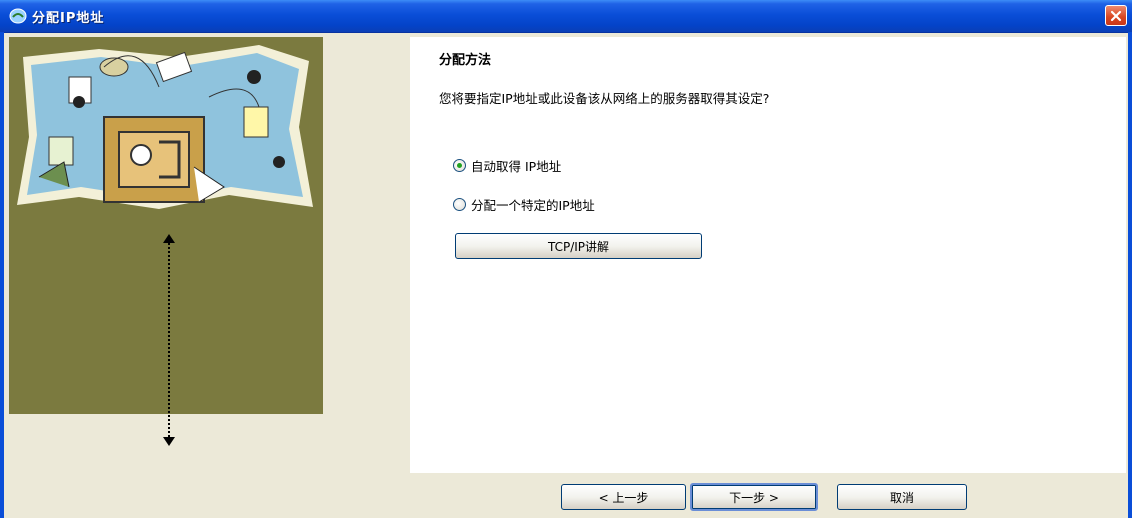 The width and height of the screenshot is (1132, 518). What do you see at coordinates (516, 166) in the screenshot?
I see `radio-auto-ip-label: 自动取得 IP地址` at bounding box center [516, 166].